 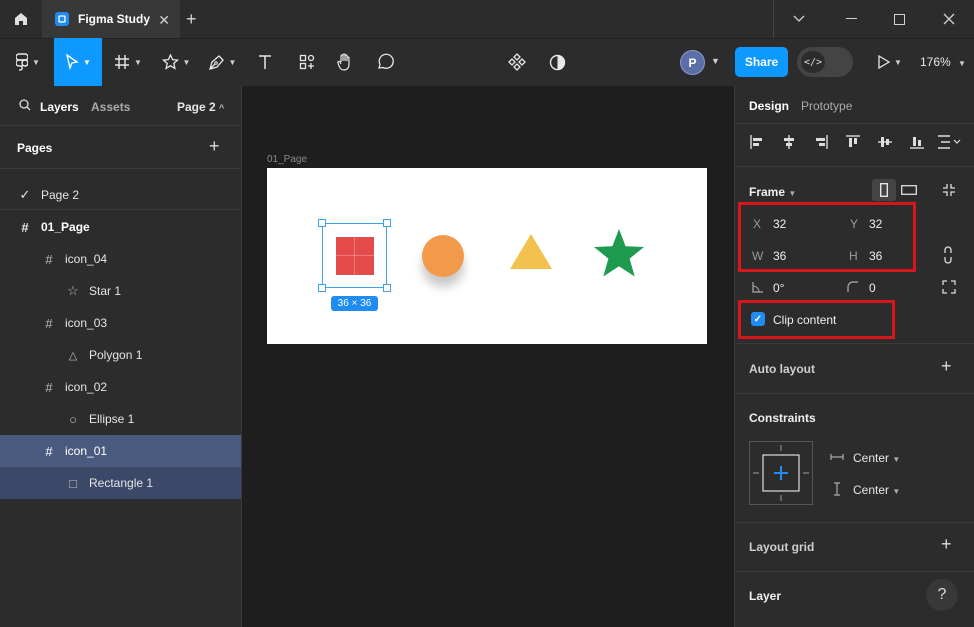 What do you see at coordinates (531, 252) in the screenshot?
I see `triangle-shape` at bounding box center [531, 252].